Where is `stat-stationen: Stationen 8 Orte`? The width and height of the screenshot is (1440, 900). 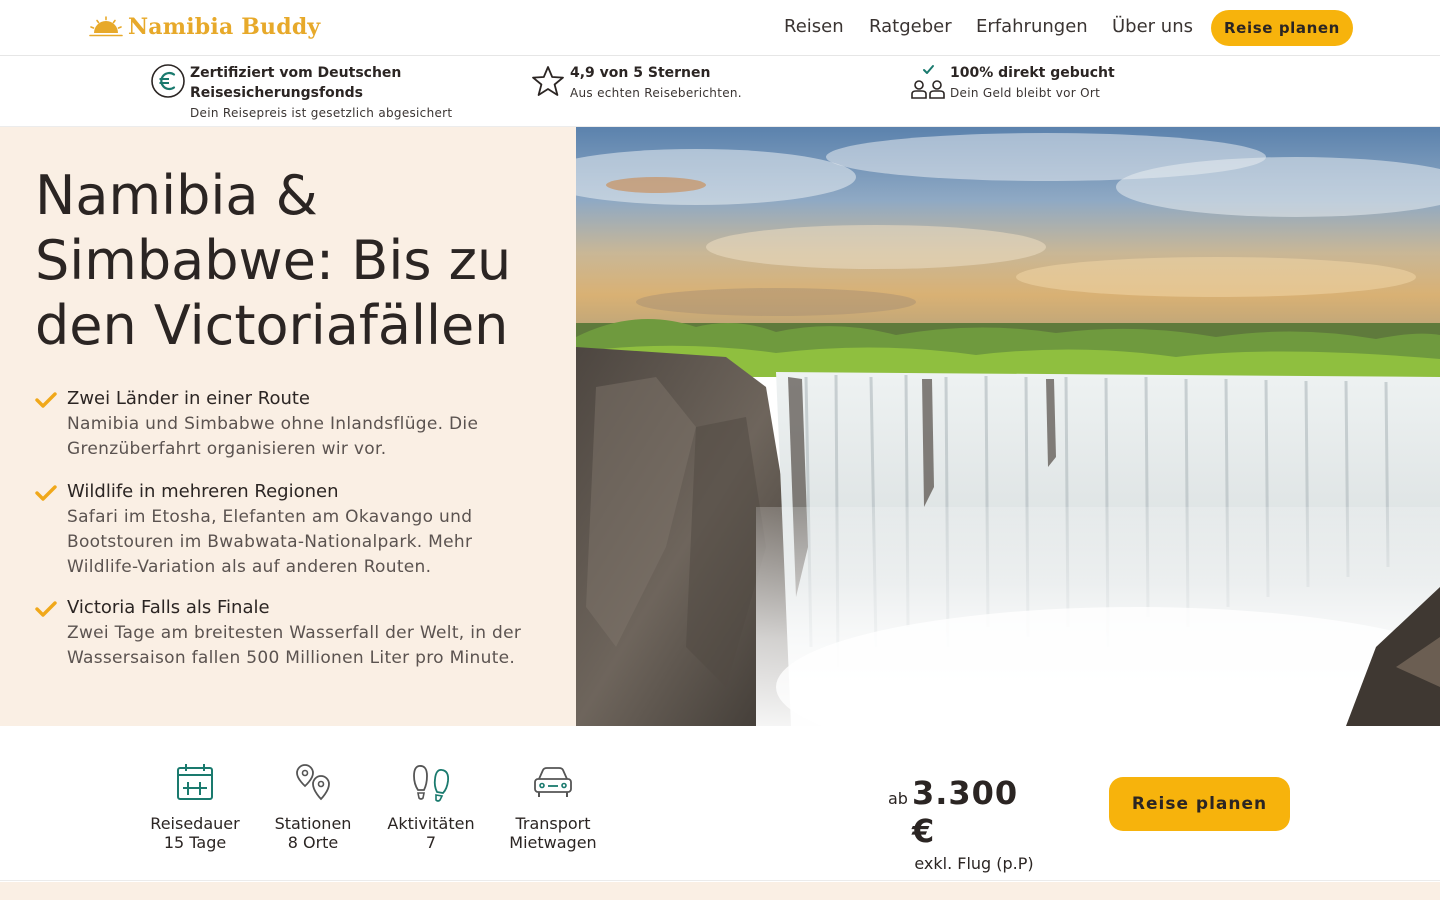
stat-stationen: Stationen 8 Orte is located at coordinates (313, 807).